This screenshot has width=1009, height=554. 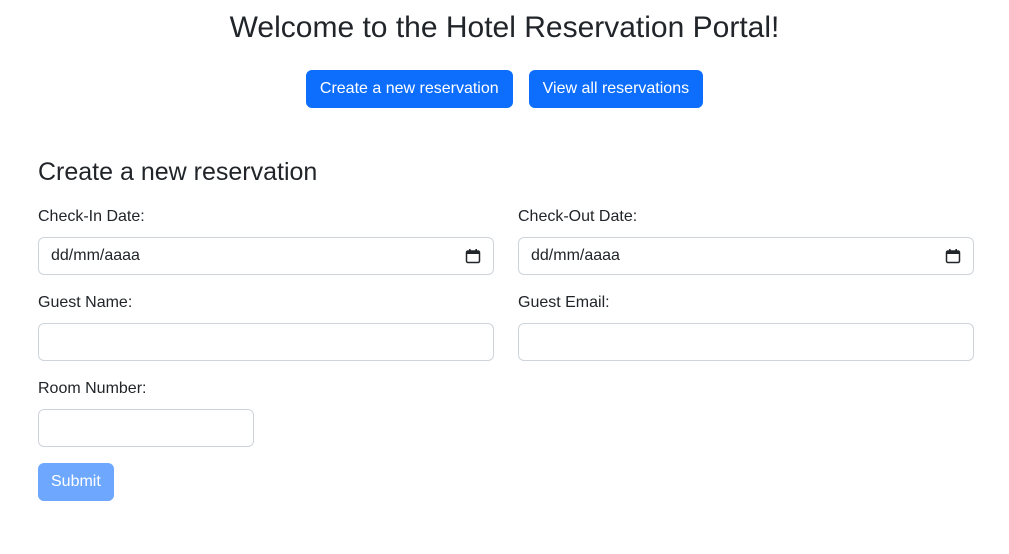 I want to click on room-number-field: Room Number:, so click(x=146, y=413).